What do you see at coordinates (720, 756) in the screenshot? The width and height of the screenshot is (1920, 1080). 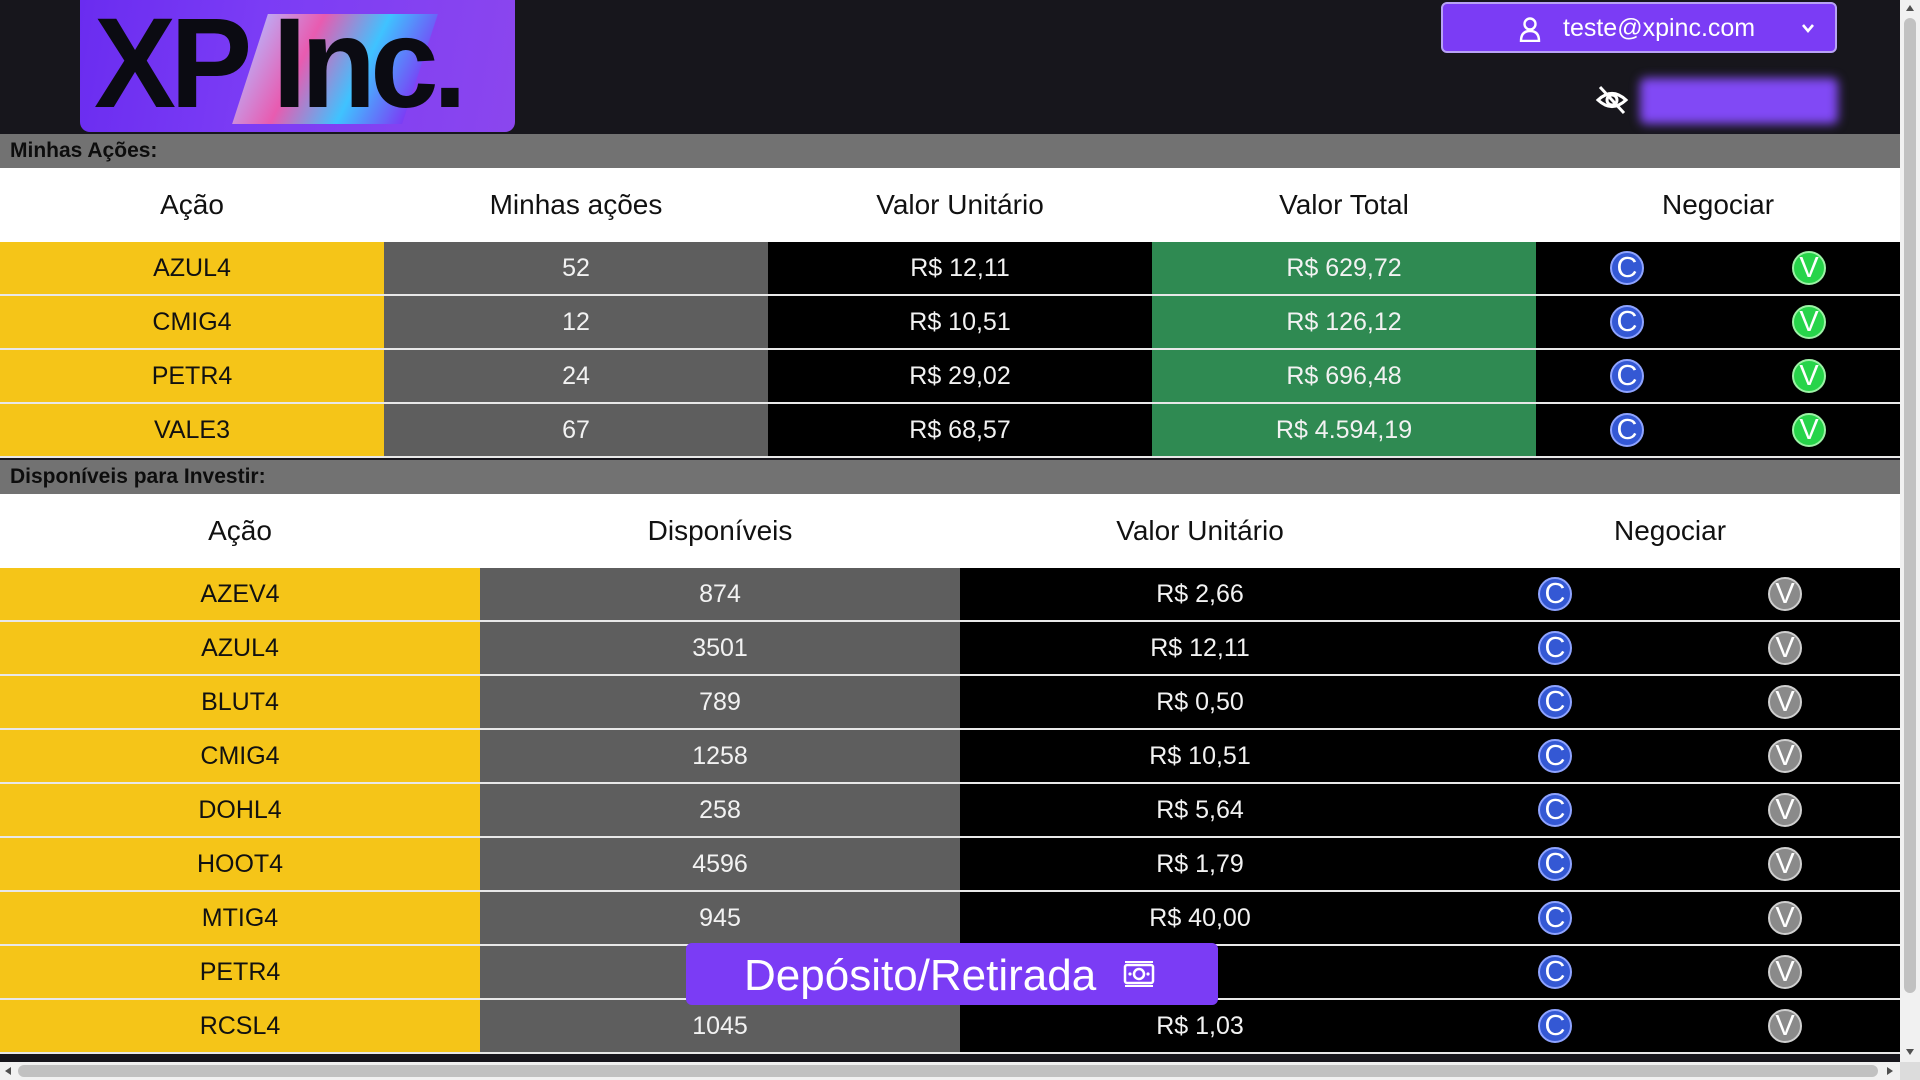 I see `quantity-cell: 1258` at bounding box center [720, 756].